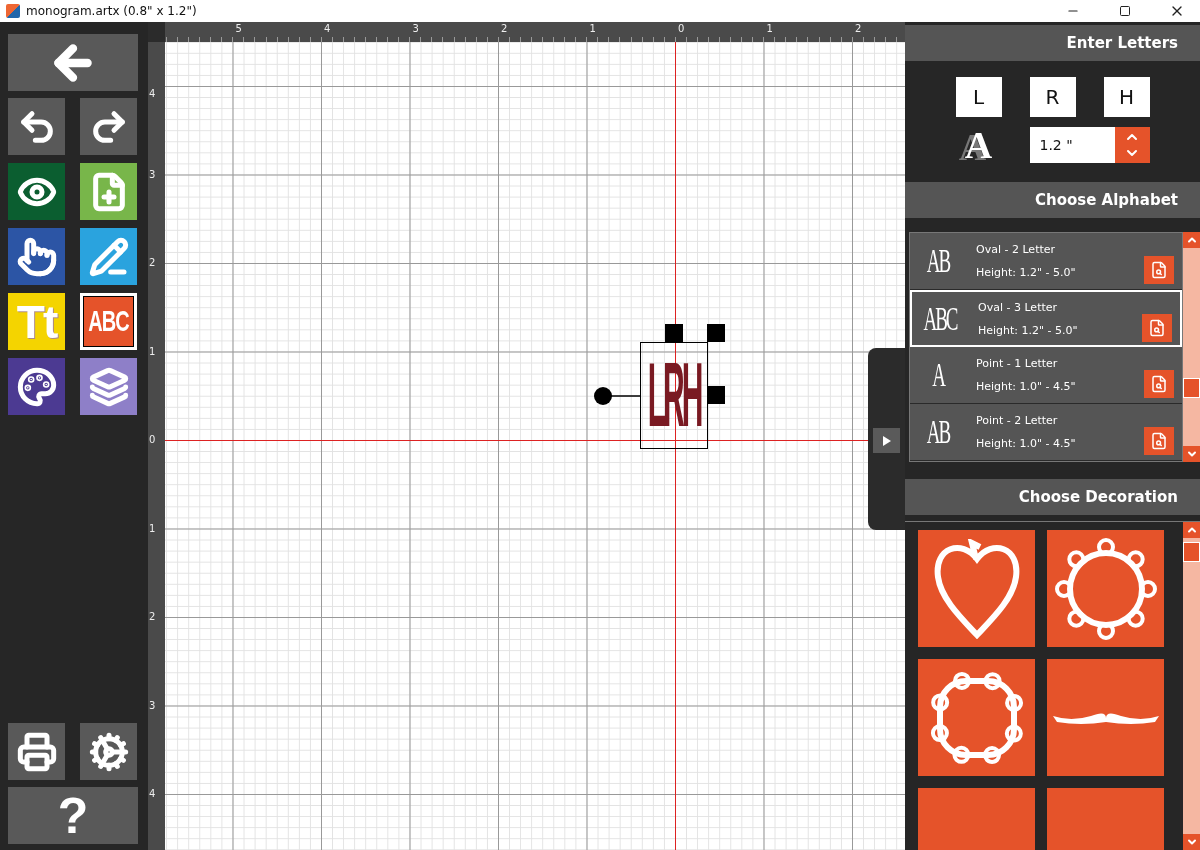  Describe the element at coordinates (978, 97) in the screenshot. I see `letter-field: L` at that location.